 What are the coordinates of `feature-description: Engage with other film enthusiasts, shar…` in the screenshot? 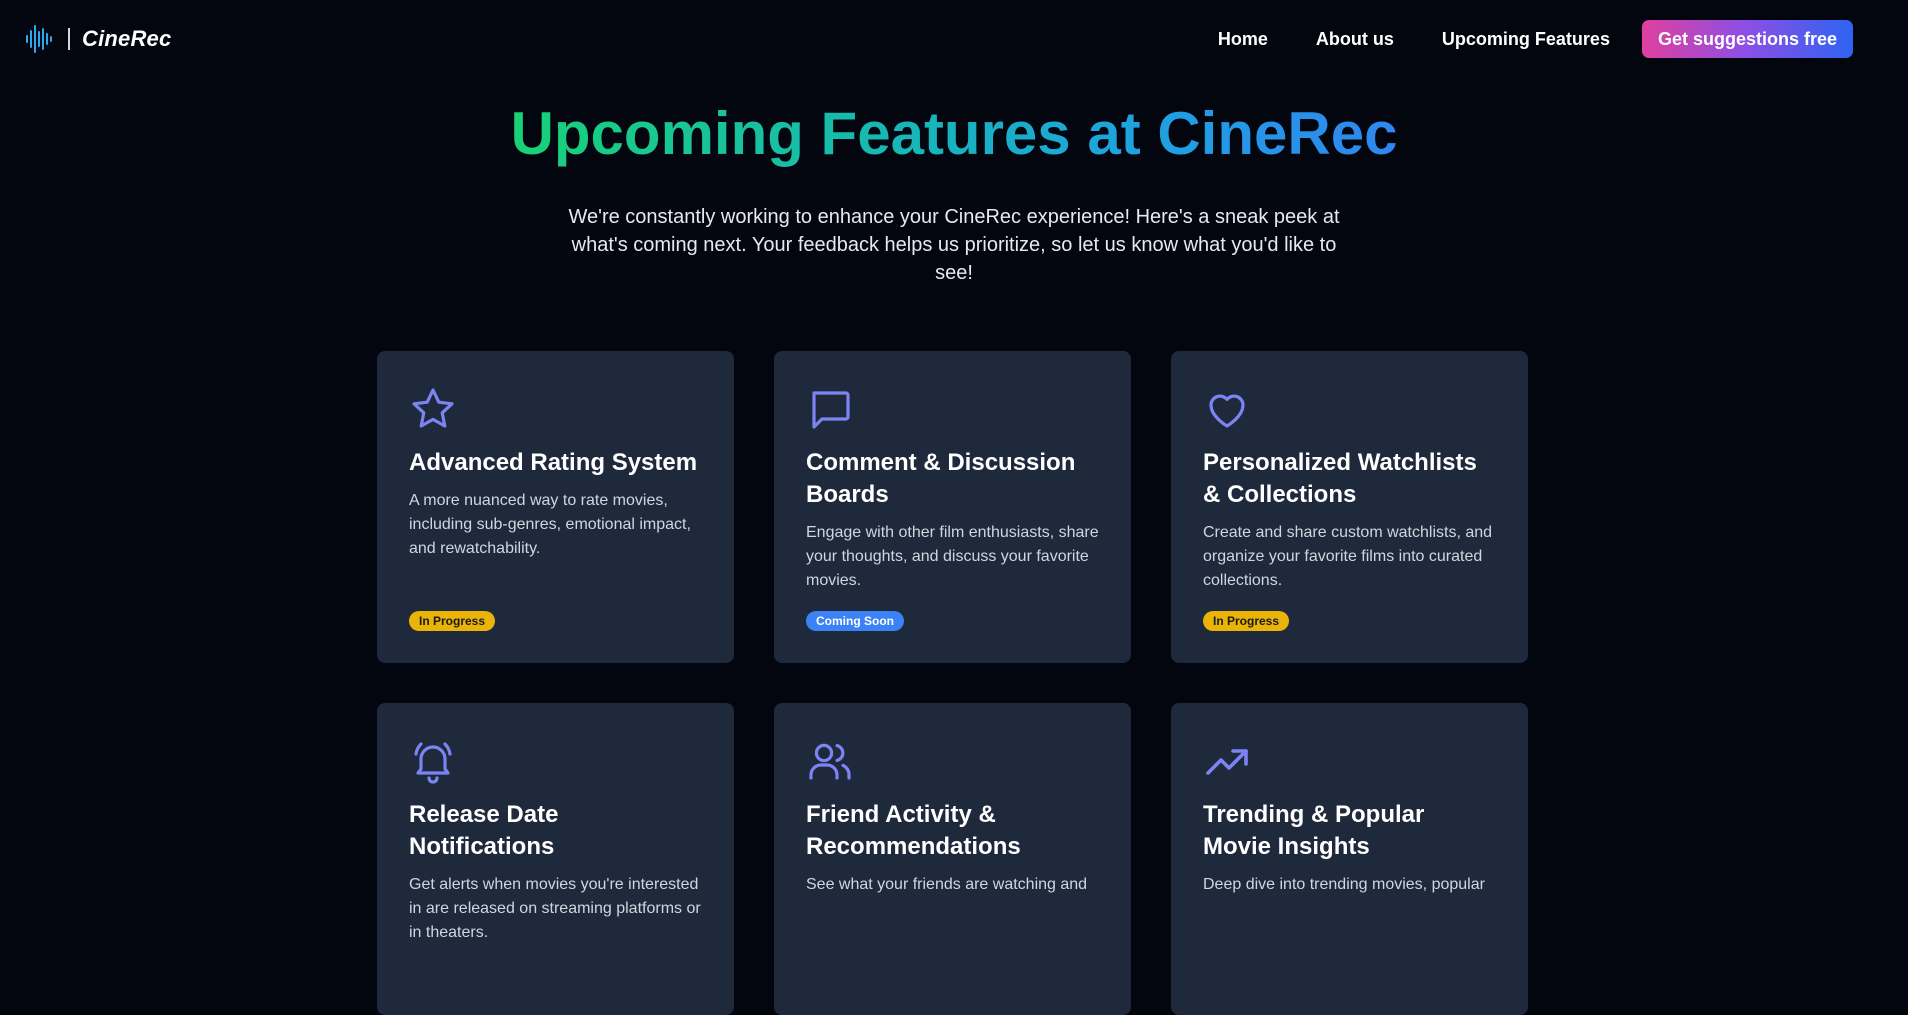 It's located at (952, 556).